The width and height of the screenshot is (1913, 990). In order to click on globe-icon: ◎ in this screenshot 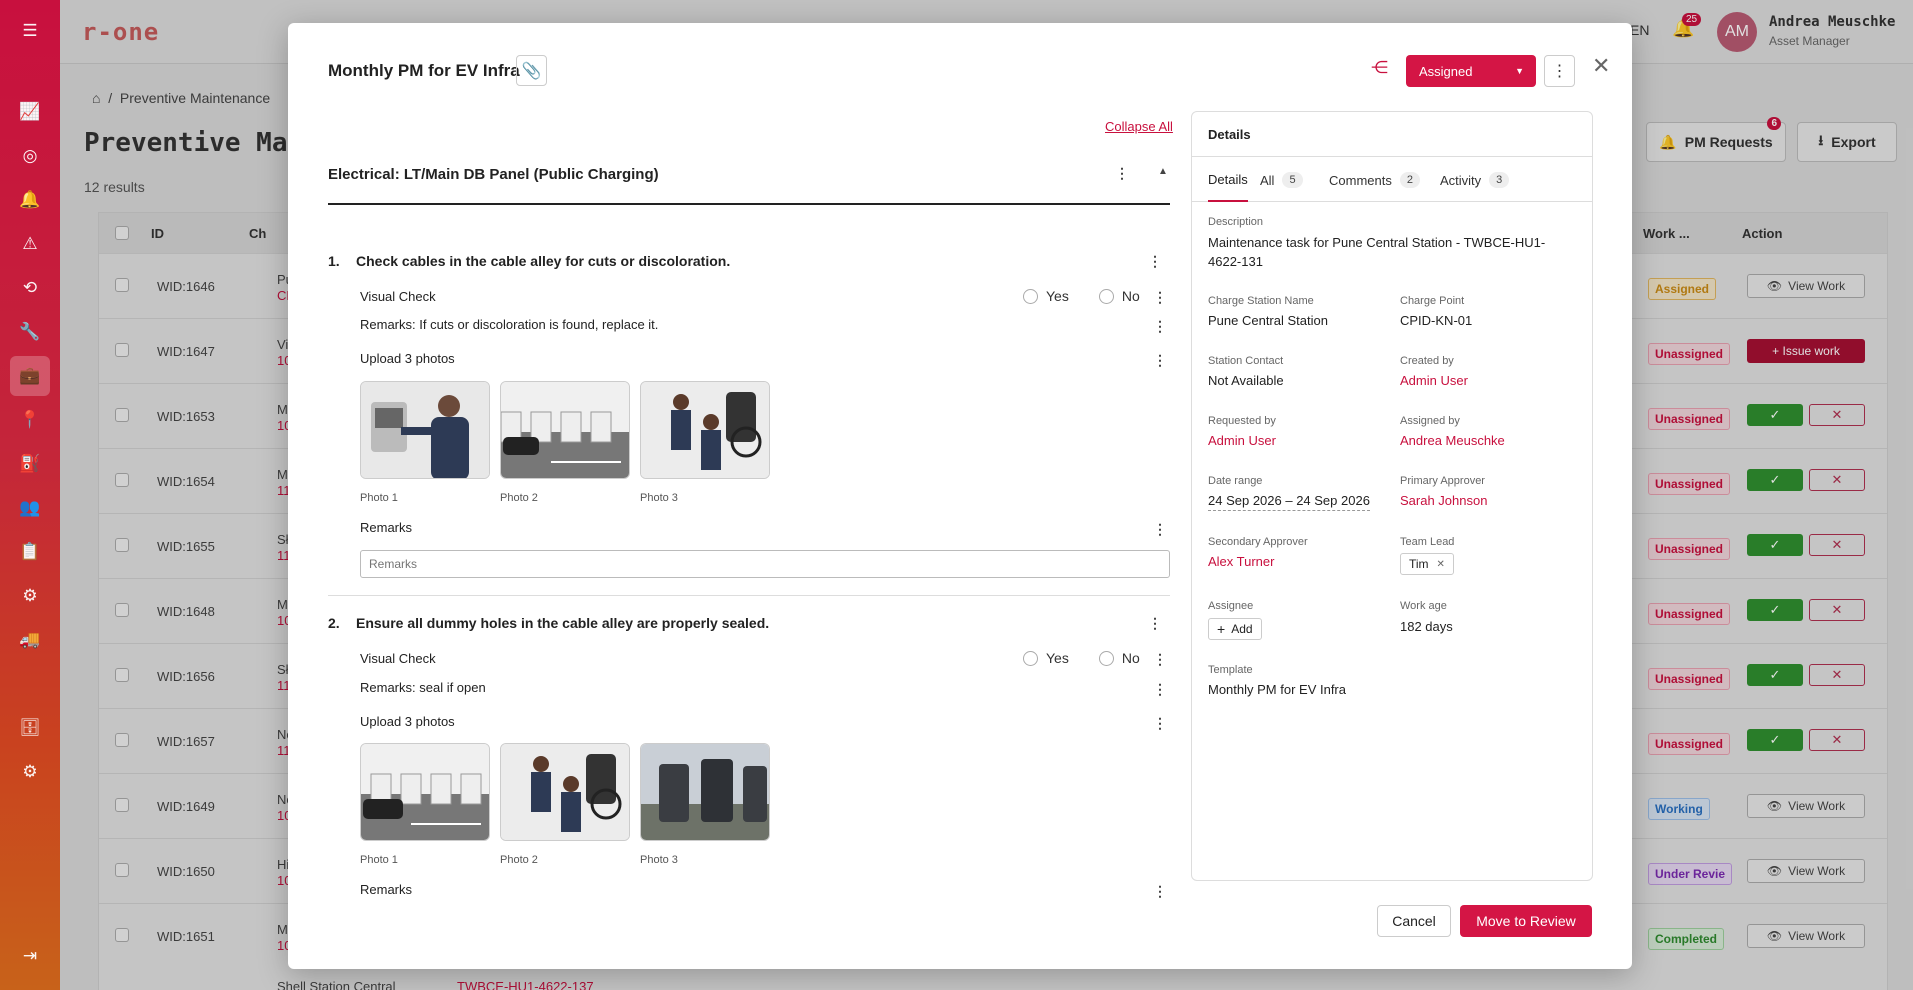, I will do `click(30, 156)`.